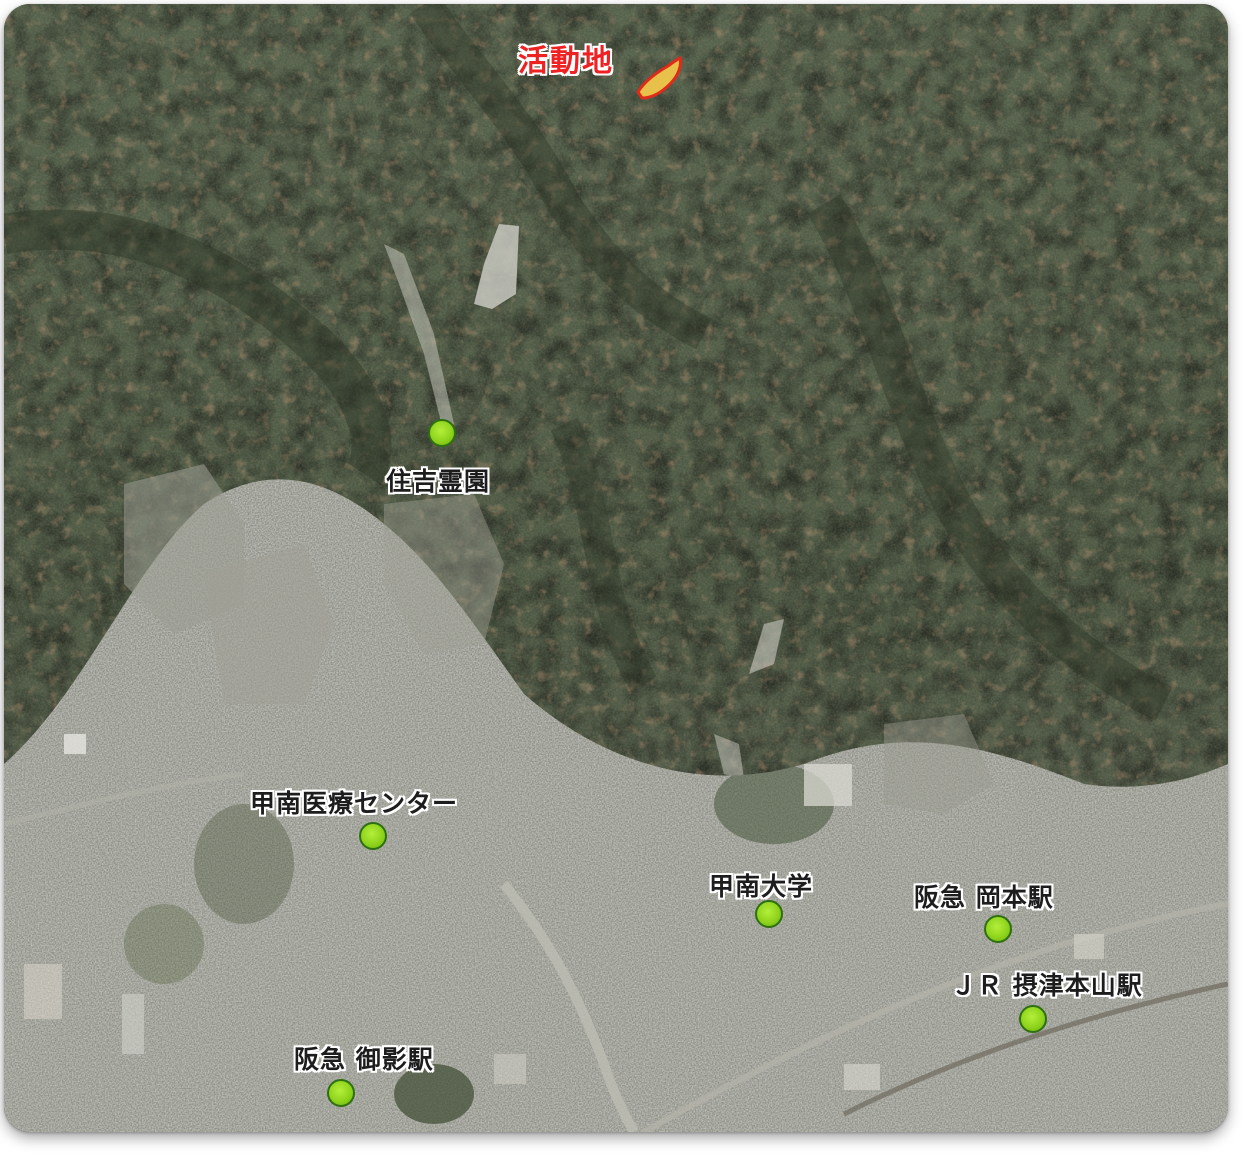 This screenshot has height=1156, width=1250. What do you see at coordinates (442, 433) in the screenshot?
I see `marker-sumiyoshi-cemetery` at bounding box center [442, 433].